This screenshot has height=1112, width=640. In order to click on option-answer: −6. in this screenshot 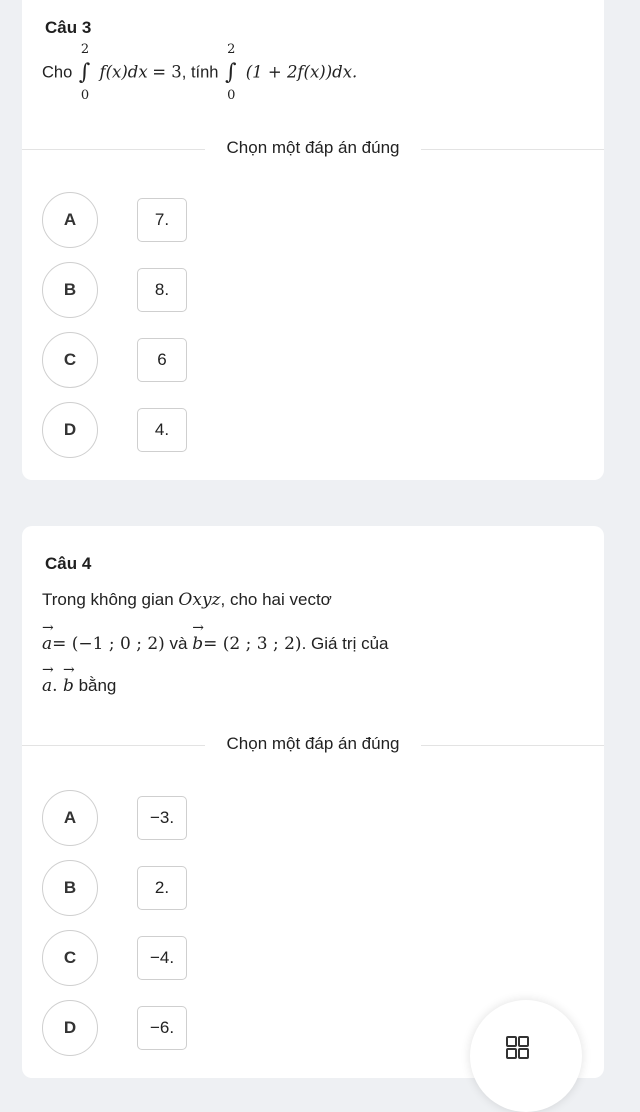, I will do `click(162, 1028)`.